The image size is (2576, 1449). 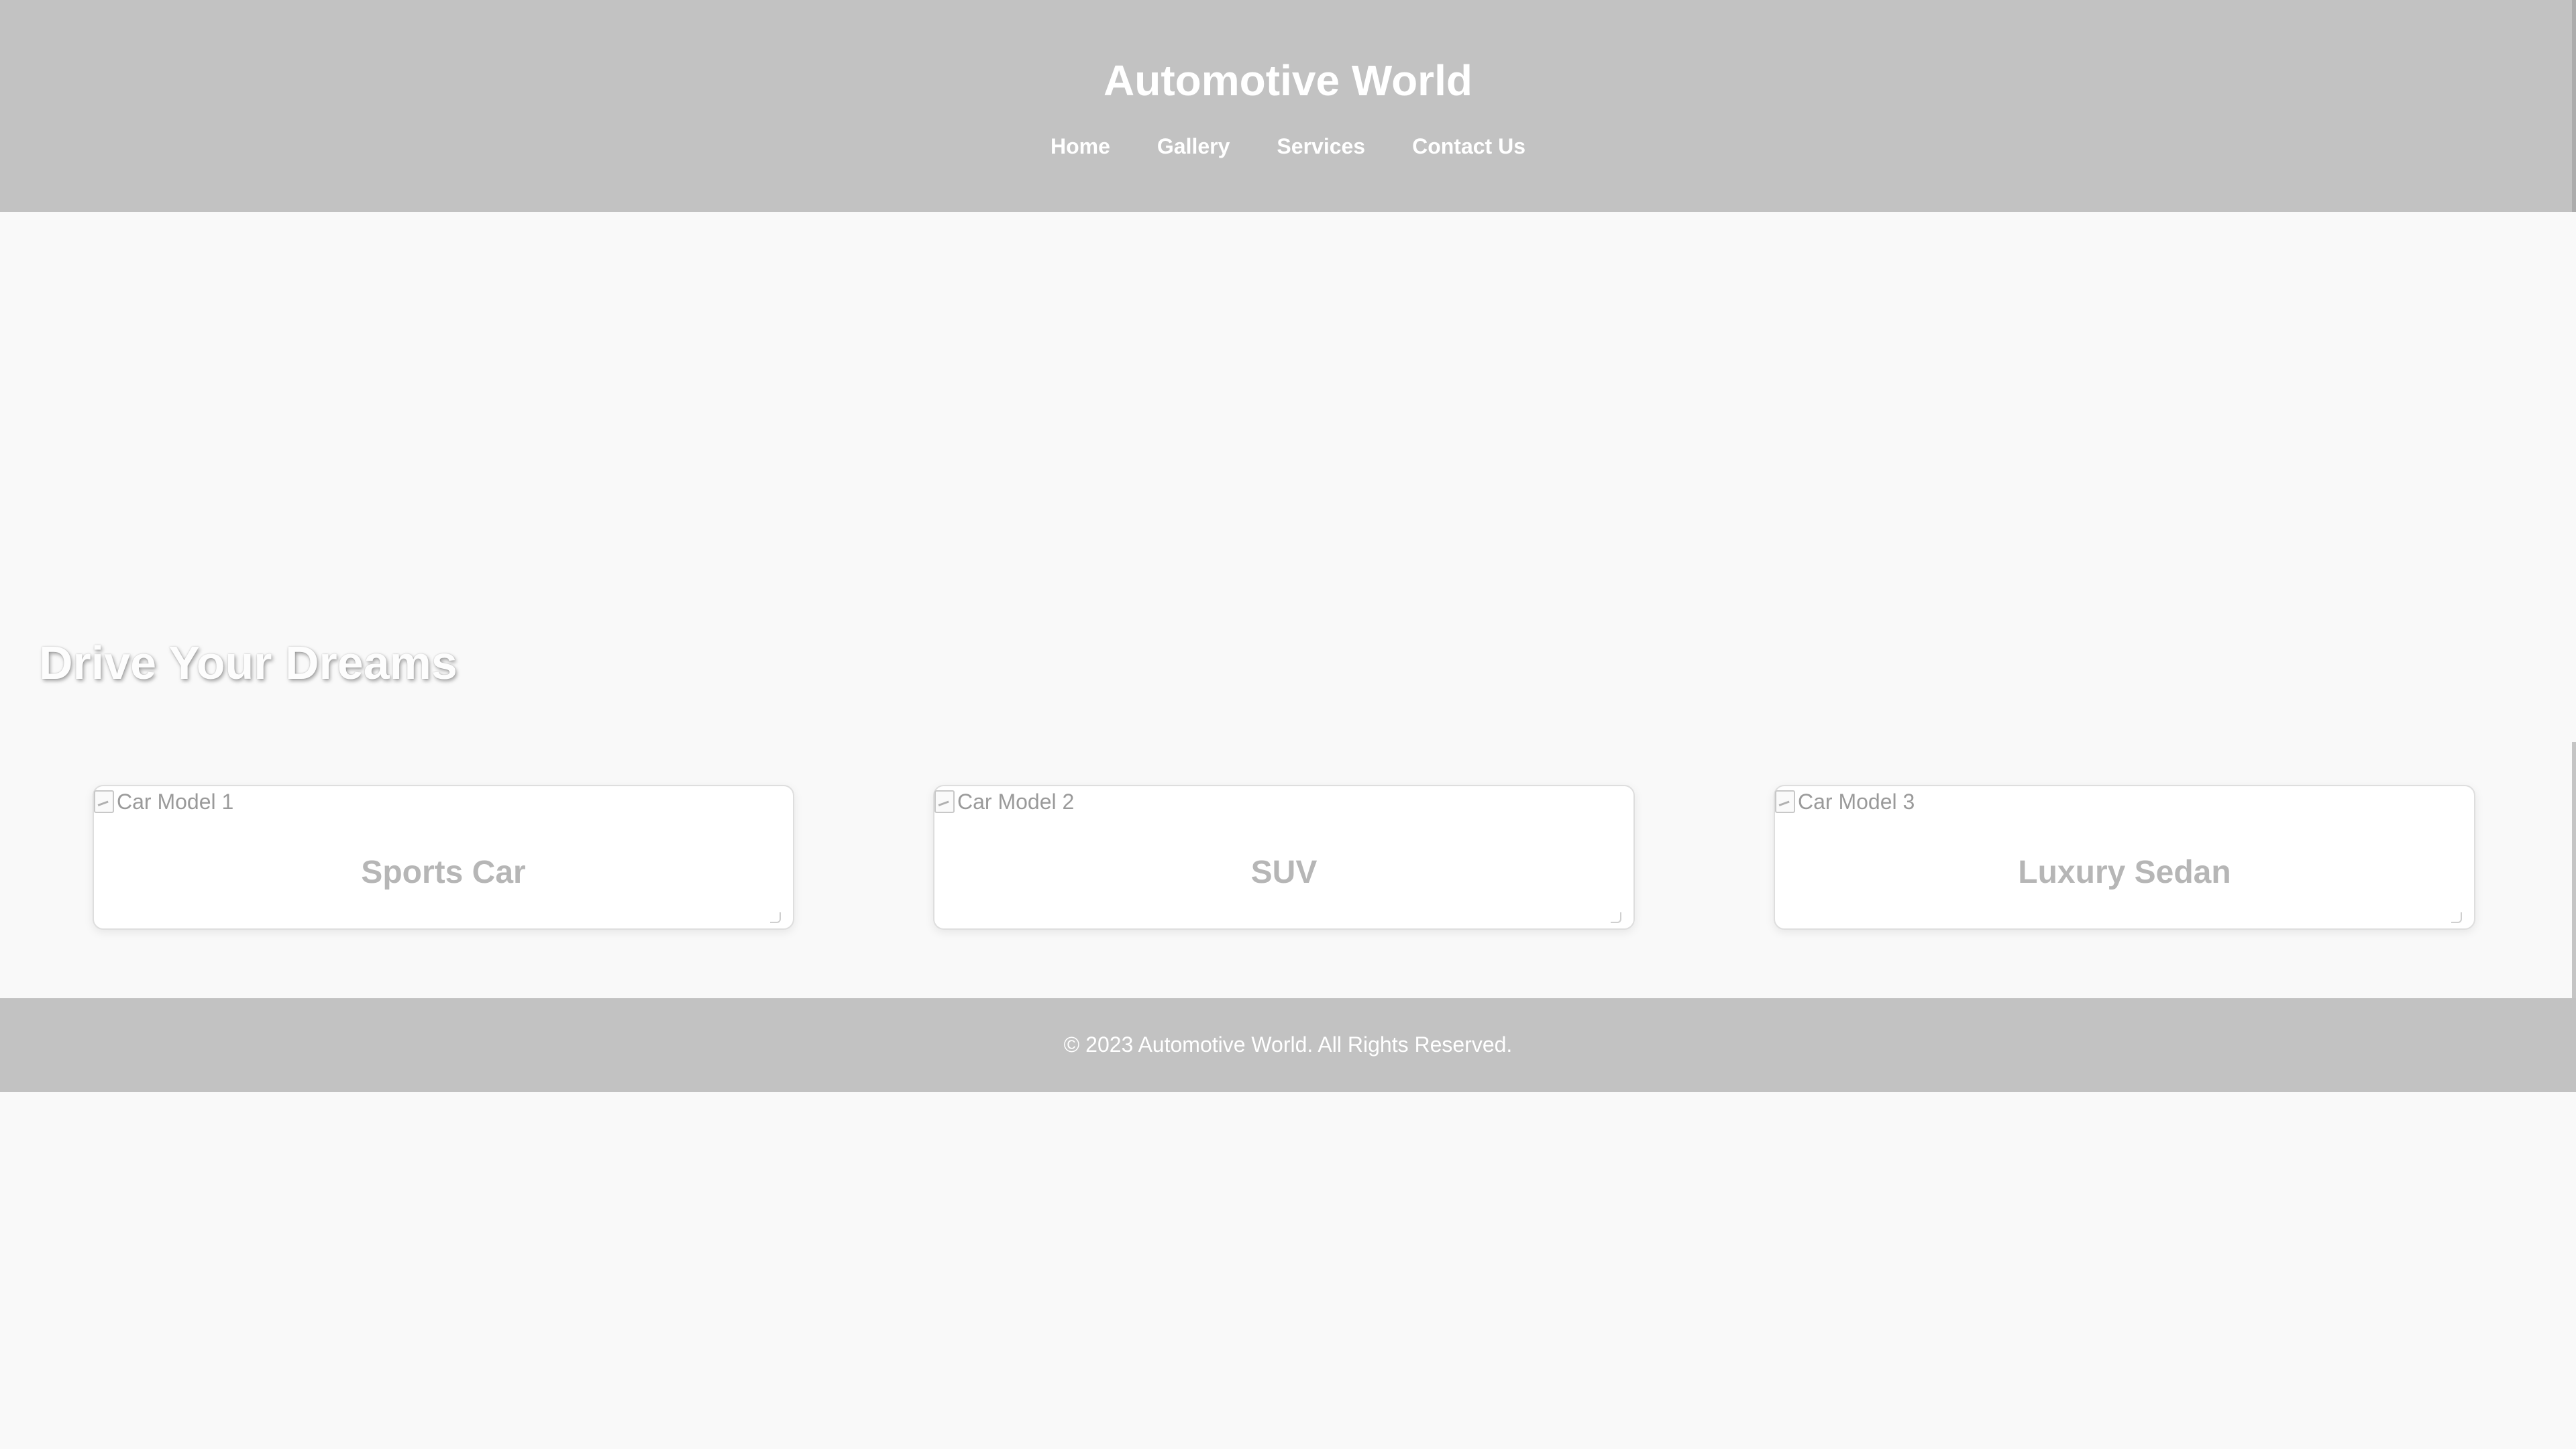 What do you see at coordinates (1080, 146) in the screenshot?
I see `nav-link-home: Home` at bounding box center [1080, 146].